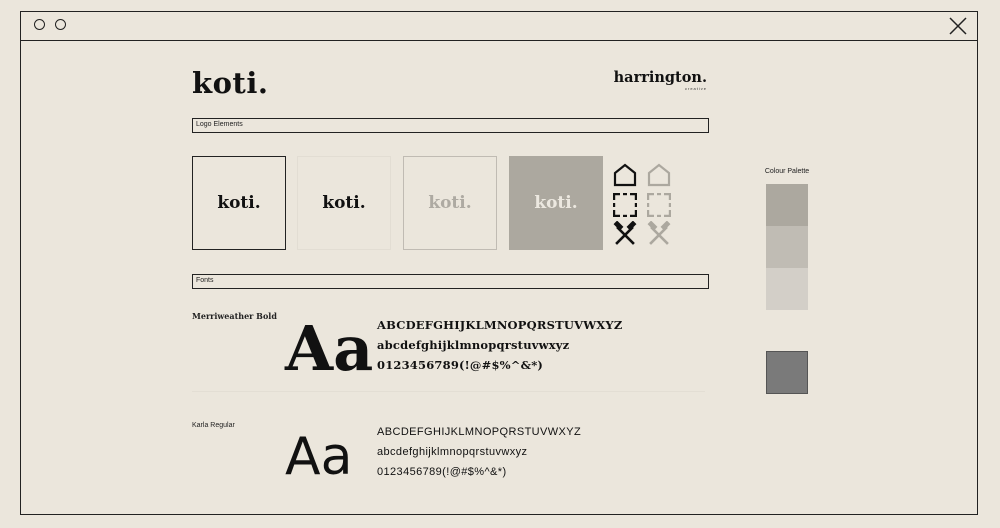  I want to click on close-icon, so click(958, 26).